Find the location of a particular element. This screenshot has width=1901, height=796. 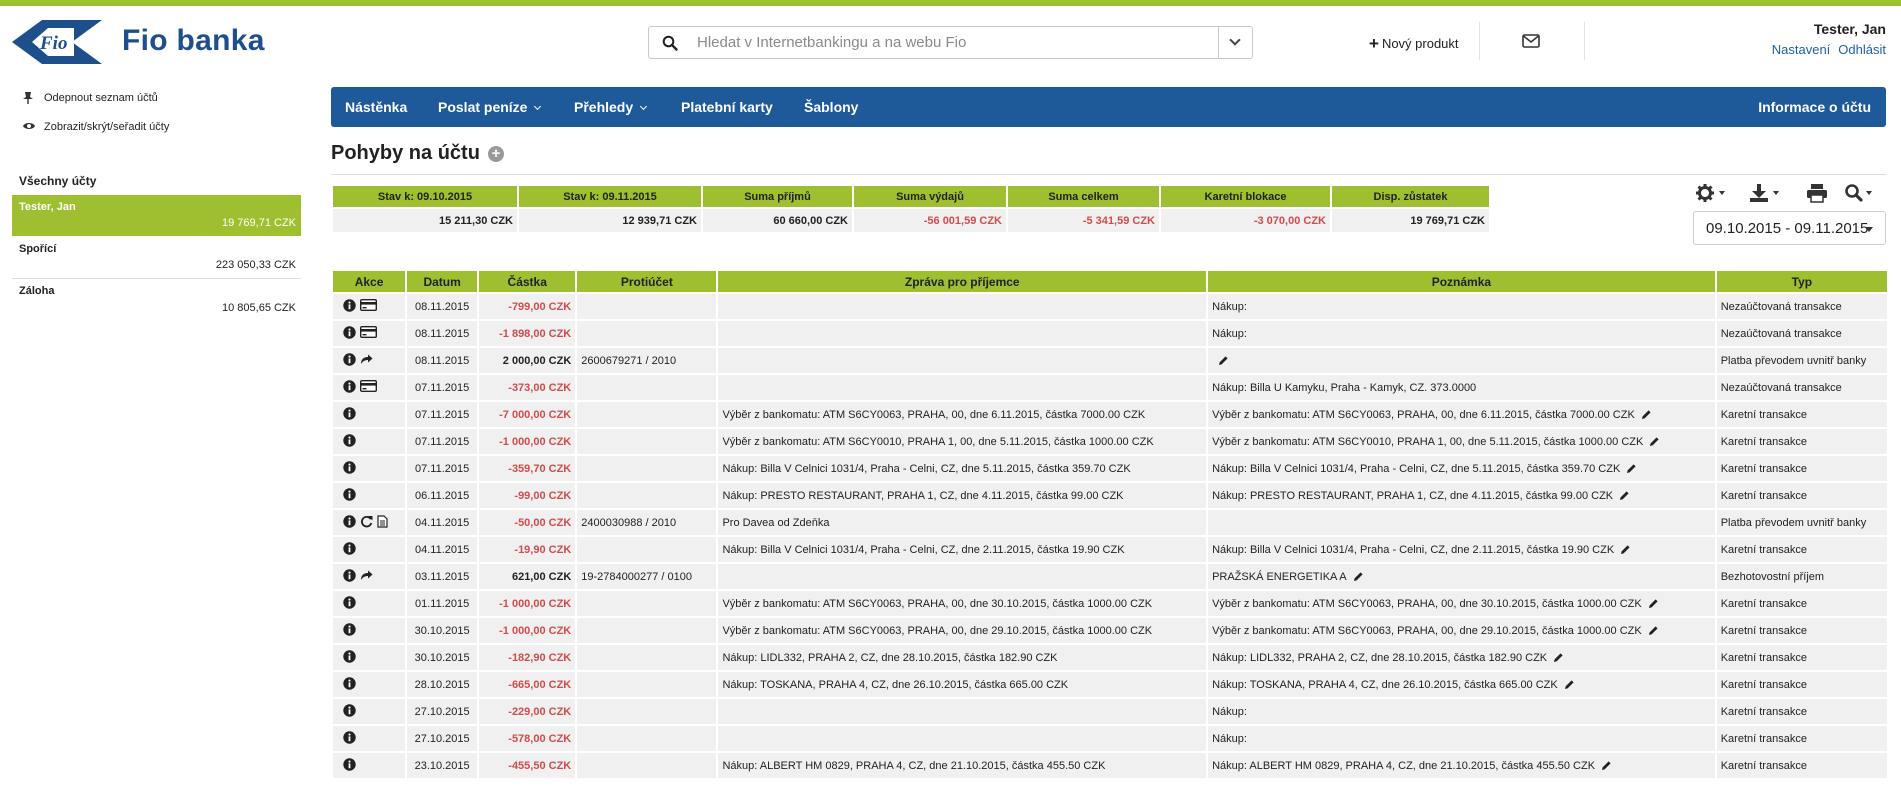

logout-link: Odhlásit is located at coordinates (1862, 49).